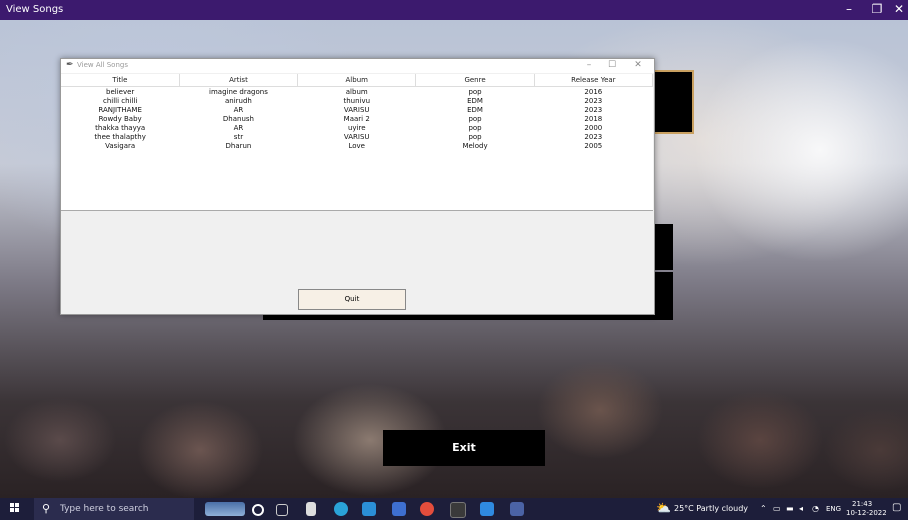 This screenshot has height=520, width=908. I want to click on notification-icon: ▢, so click(896, 507).